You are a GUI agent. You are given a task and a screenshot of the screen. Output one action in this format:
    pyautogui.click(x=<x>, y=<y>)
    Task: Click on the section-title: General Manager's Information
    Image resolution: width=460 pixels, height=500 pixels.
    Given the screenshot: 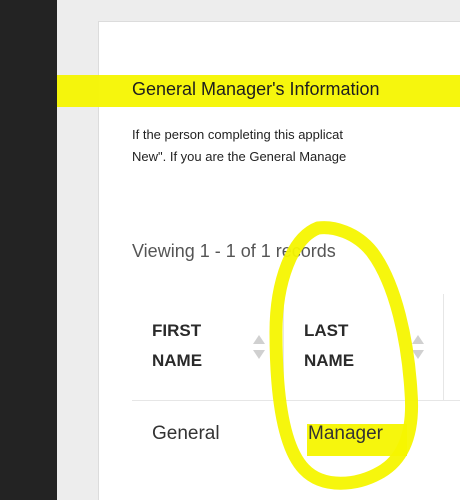 What is the action you would take?
    pyautogui.click(x=256, y=89)
    